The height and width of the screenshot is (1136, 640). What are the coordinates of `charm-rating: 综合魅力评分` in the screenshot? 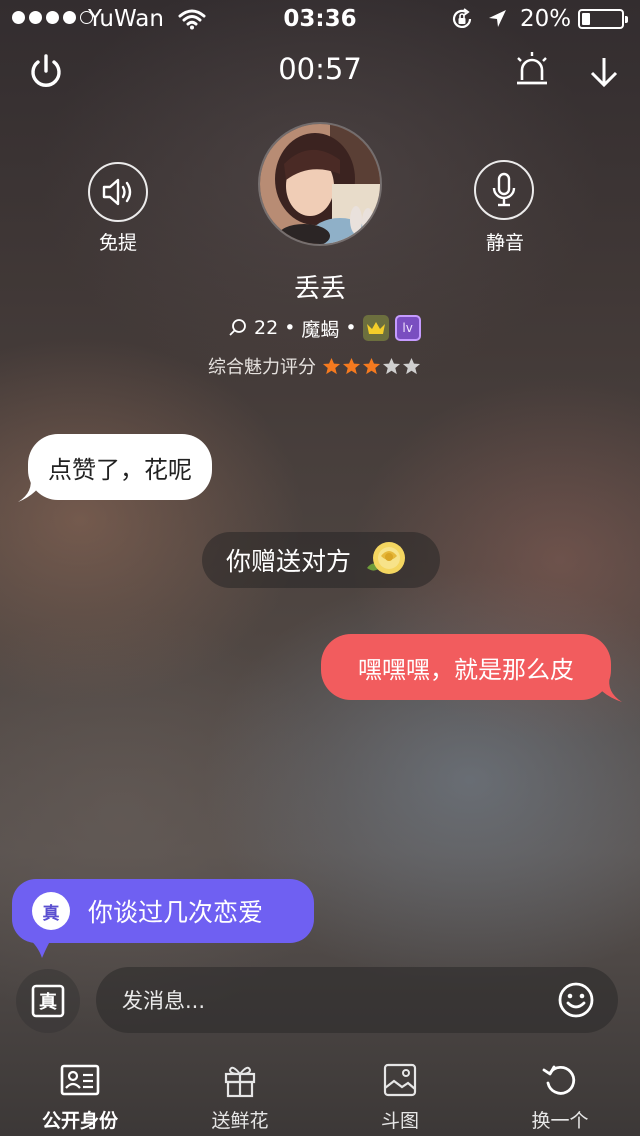 It's located at (314, 366).